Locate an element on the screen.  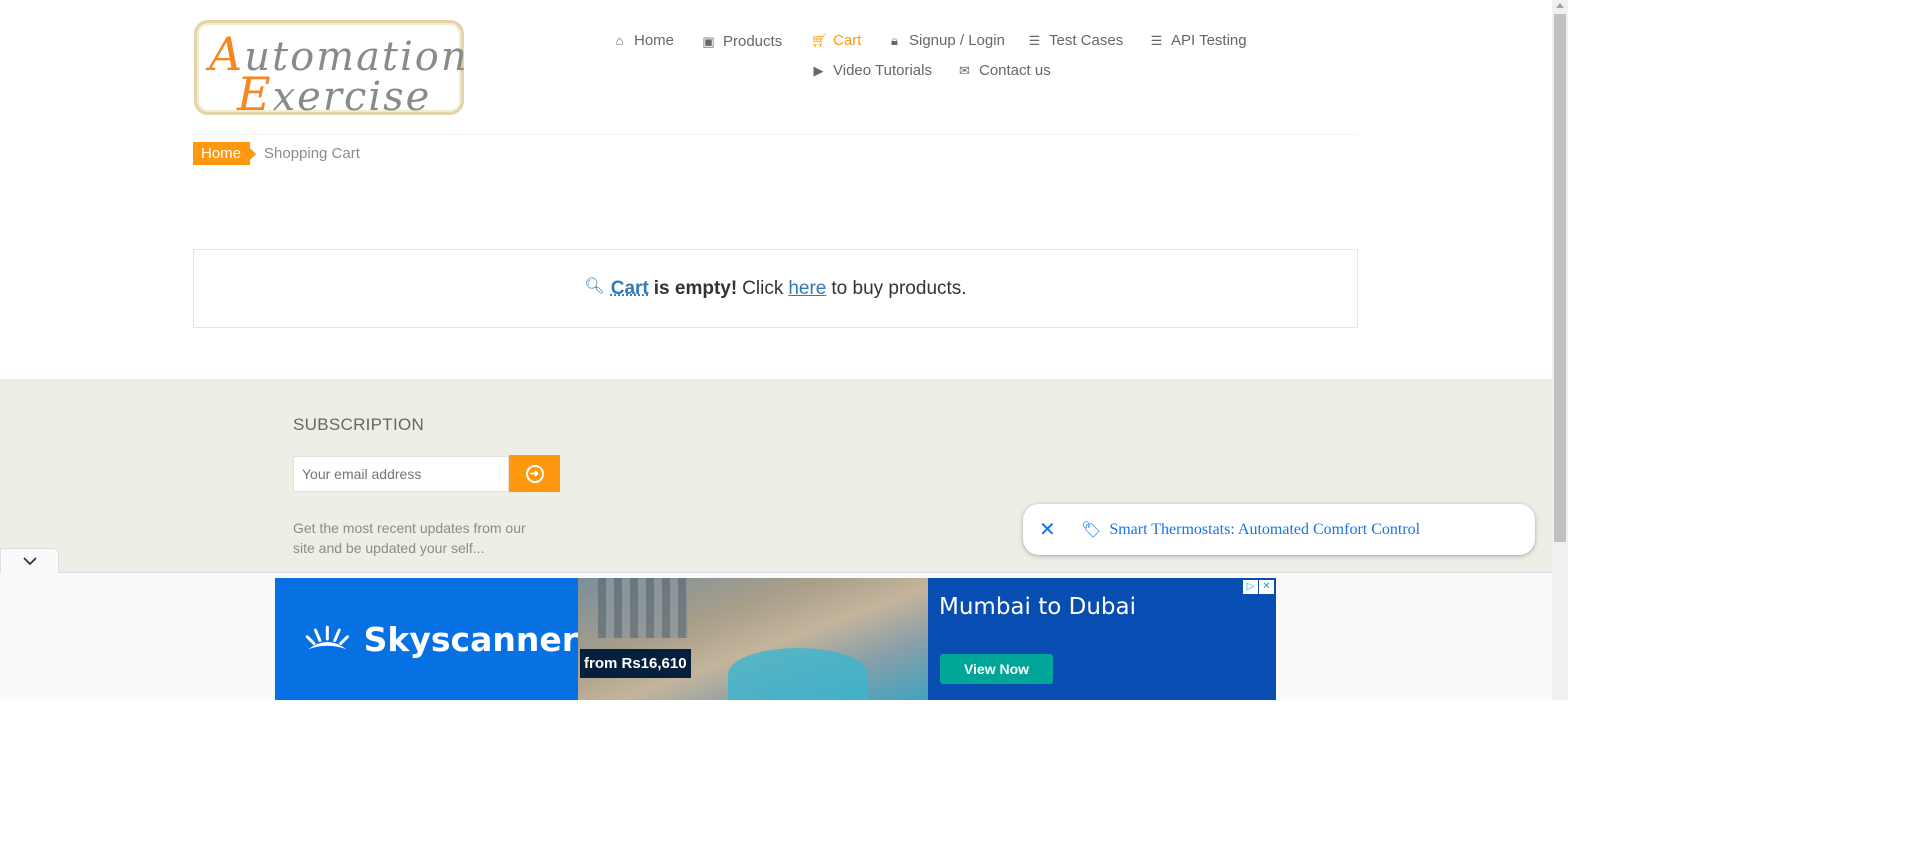
ad-city-image: from Rs16,610 is located at coordinates (753, 639).